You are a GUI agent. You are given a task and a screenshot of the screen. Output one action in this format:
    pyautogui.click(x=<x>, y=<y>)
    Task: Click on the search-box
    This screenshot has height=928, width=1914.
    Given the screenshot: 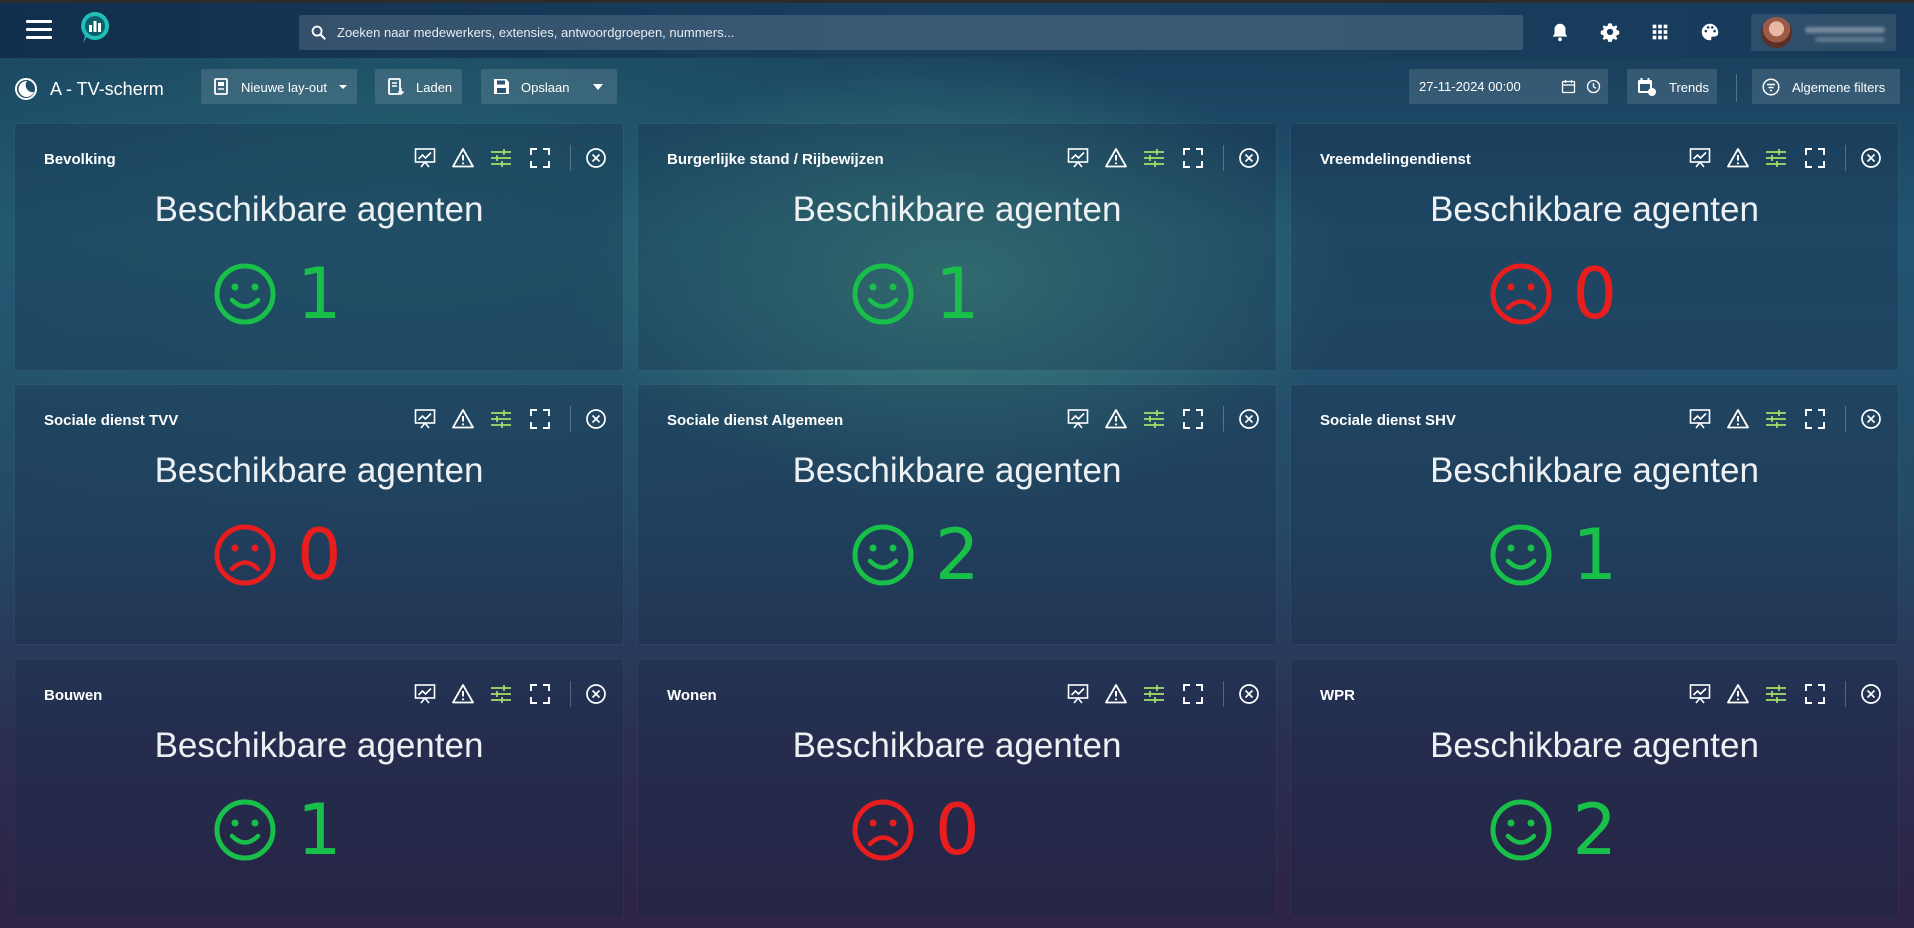 What is the action you would take?
    pyautogui.click(x=911, y=32)
    